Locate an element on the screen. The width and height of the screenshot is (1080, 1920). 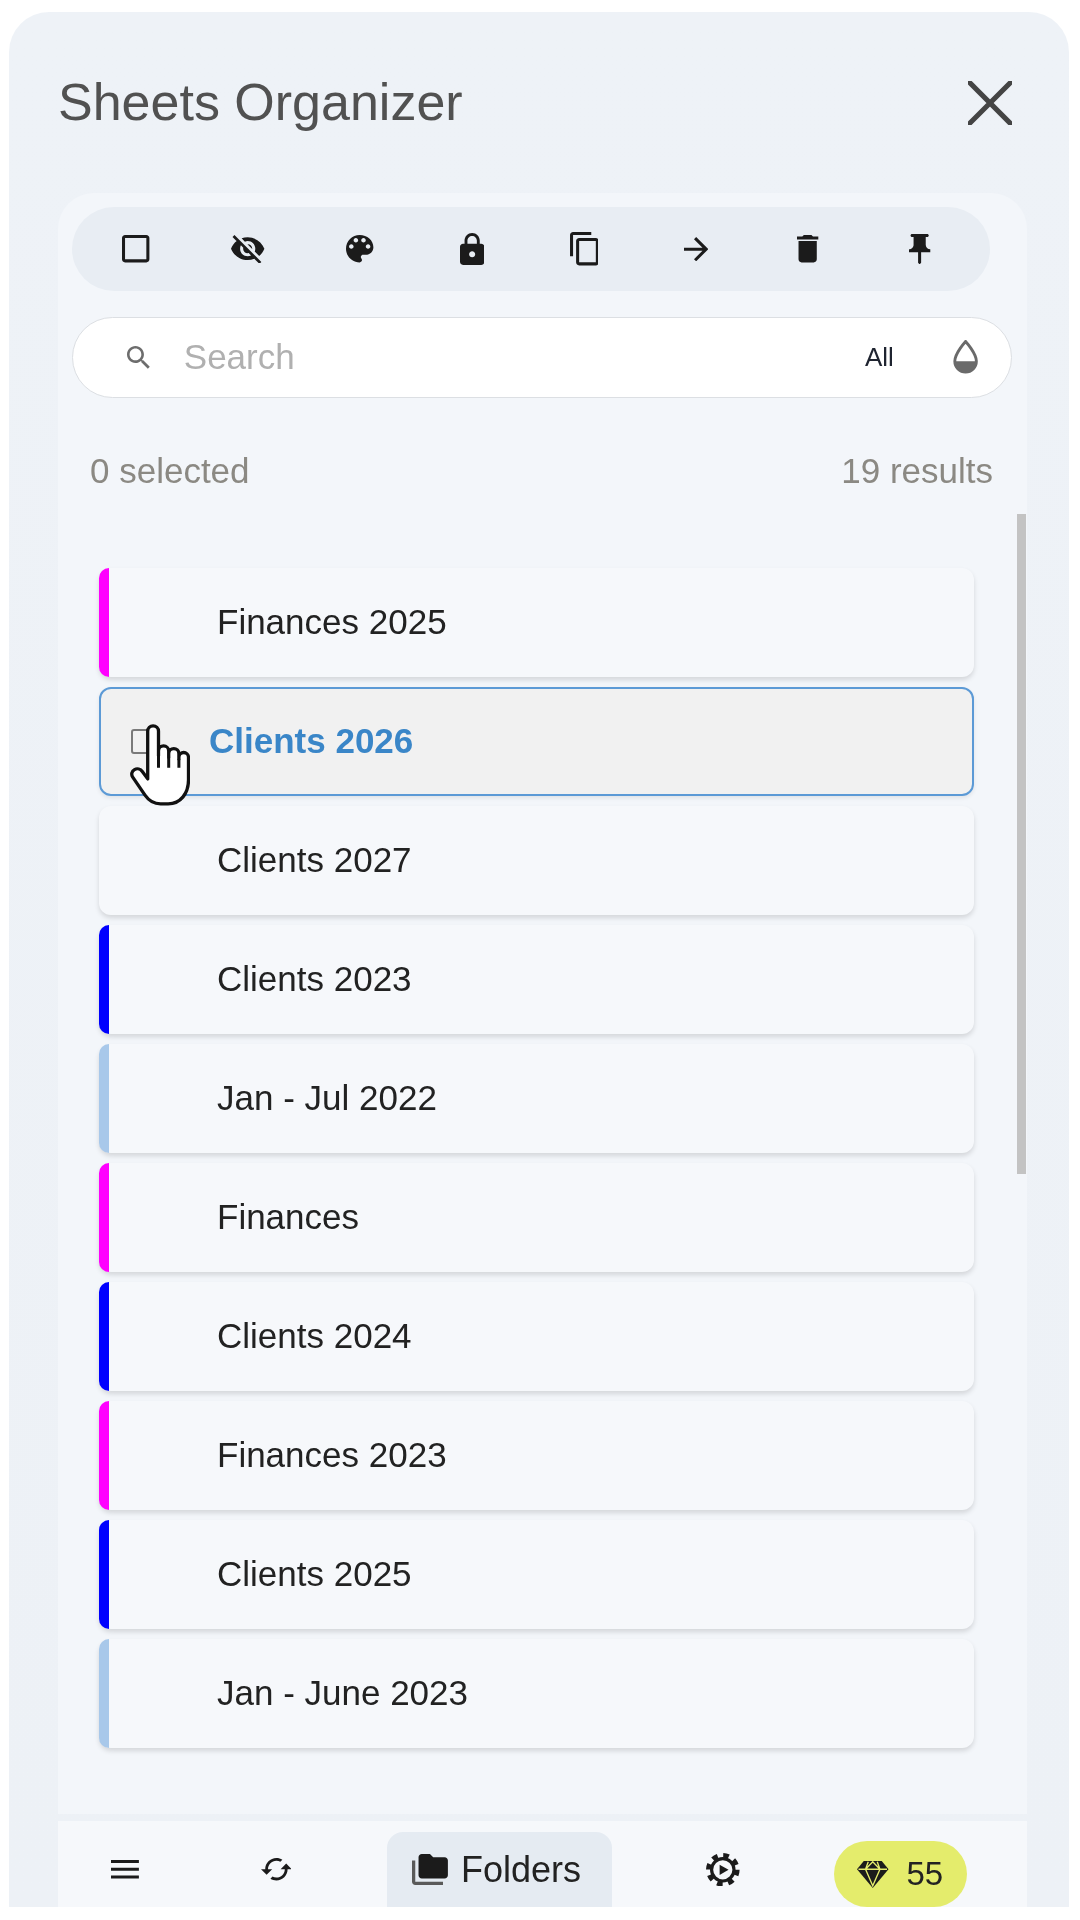
drop-icon is located at coordinates (965, 357).